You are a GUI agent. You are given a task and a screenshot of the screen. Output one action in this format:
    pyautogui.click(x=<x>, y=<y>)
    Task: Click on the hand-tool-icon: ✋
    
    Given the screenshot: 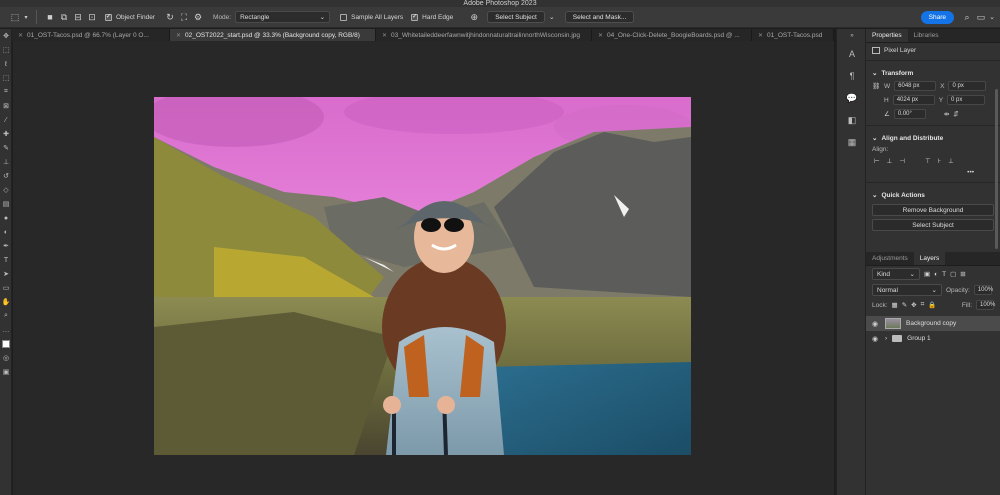 What is the action you would take?
    pyautogui.click(x=6, y=302)
    